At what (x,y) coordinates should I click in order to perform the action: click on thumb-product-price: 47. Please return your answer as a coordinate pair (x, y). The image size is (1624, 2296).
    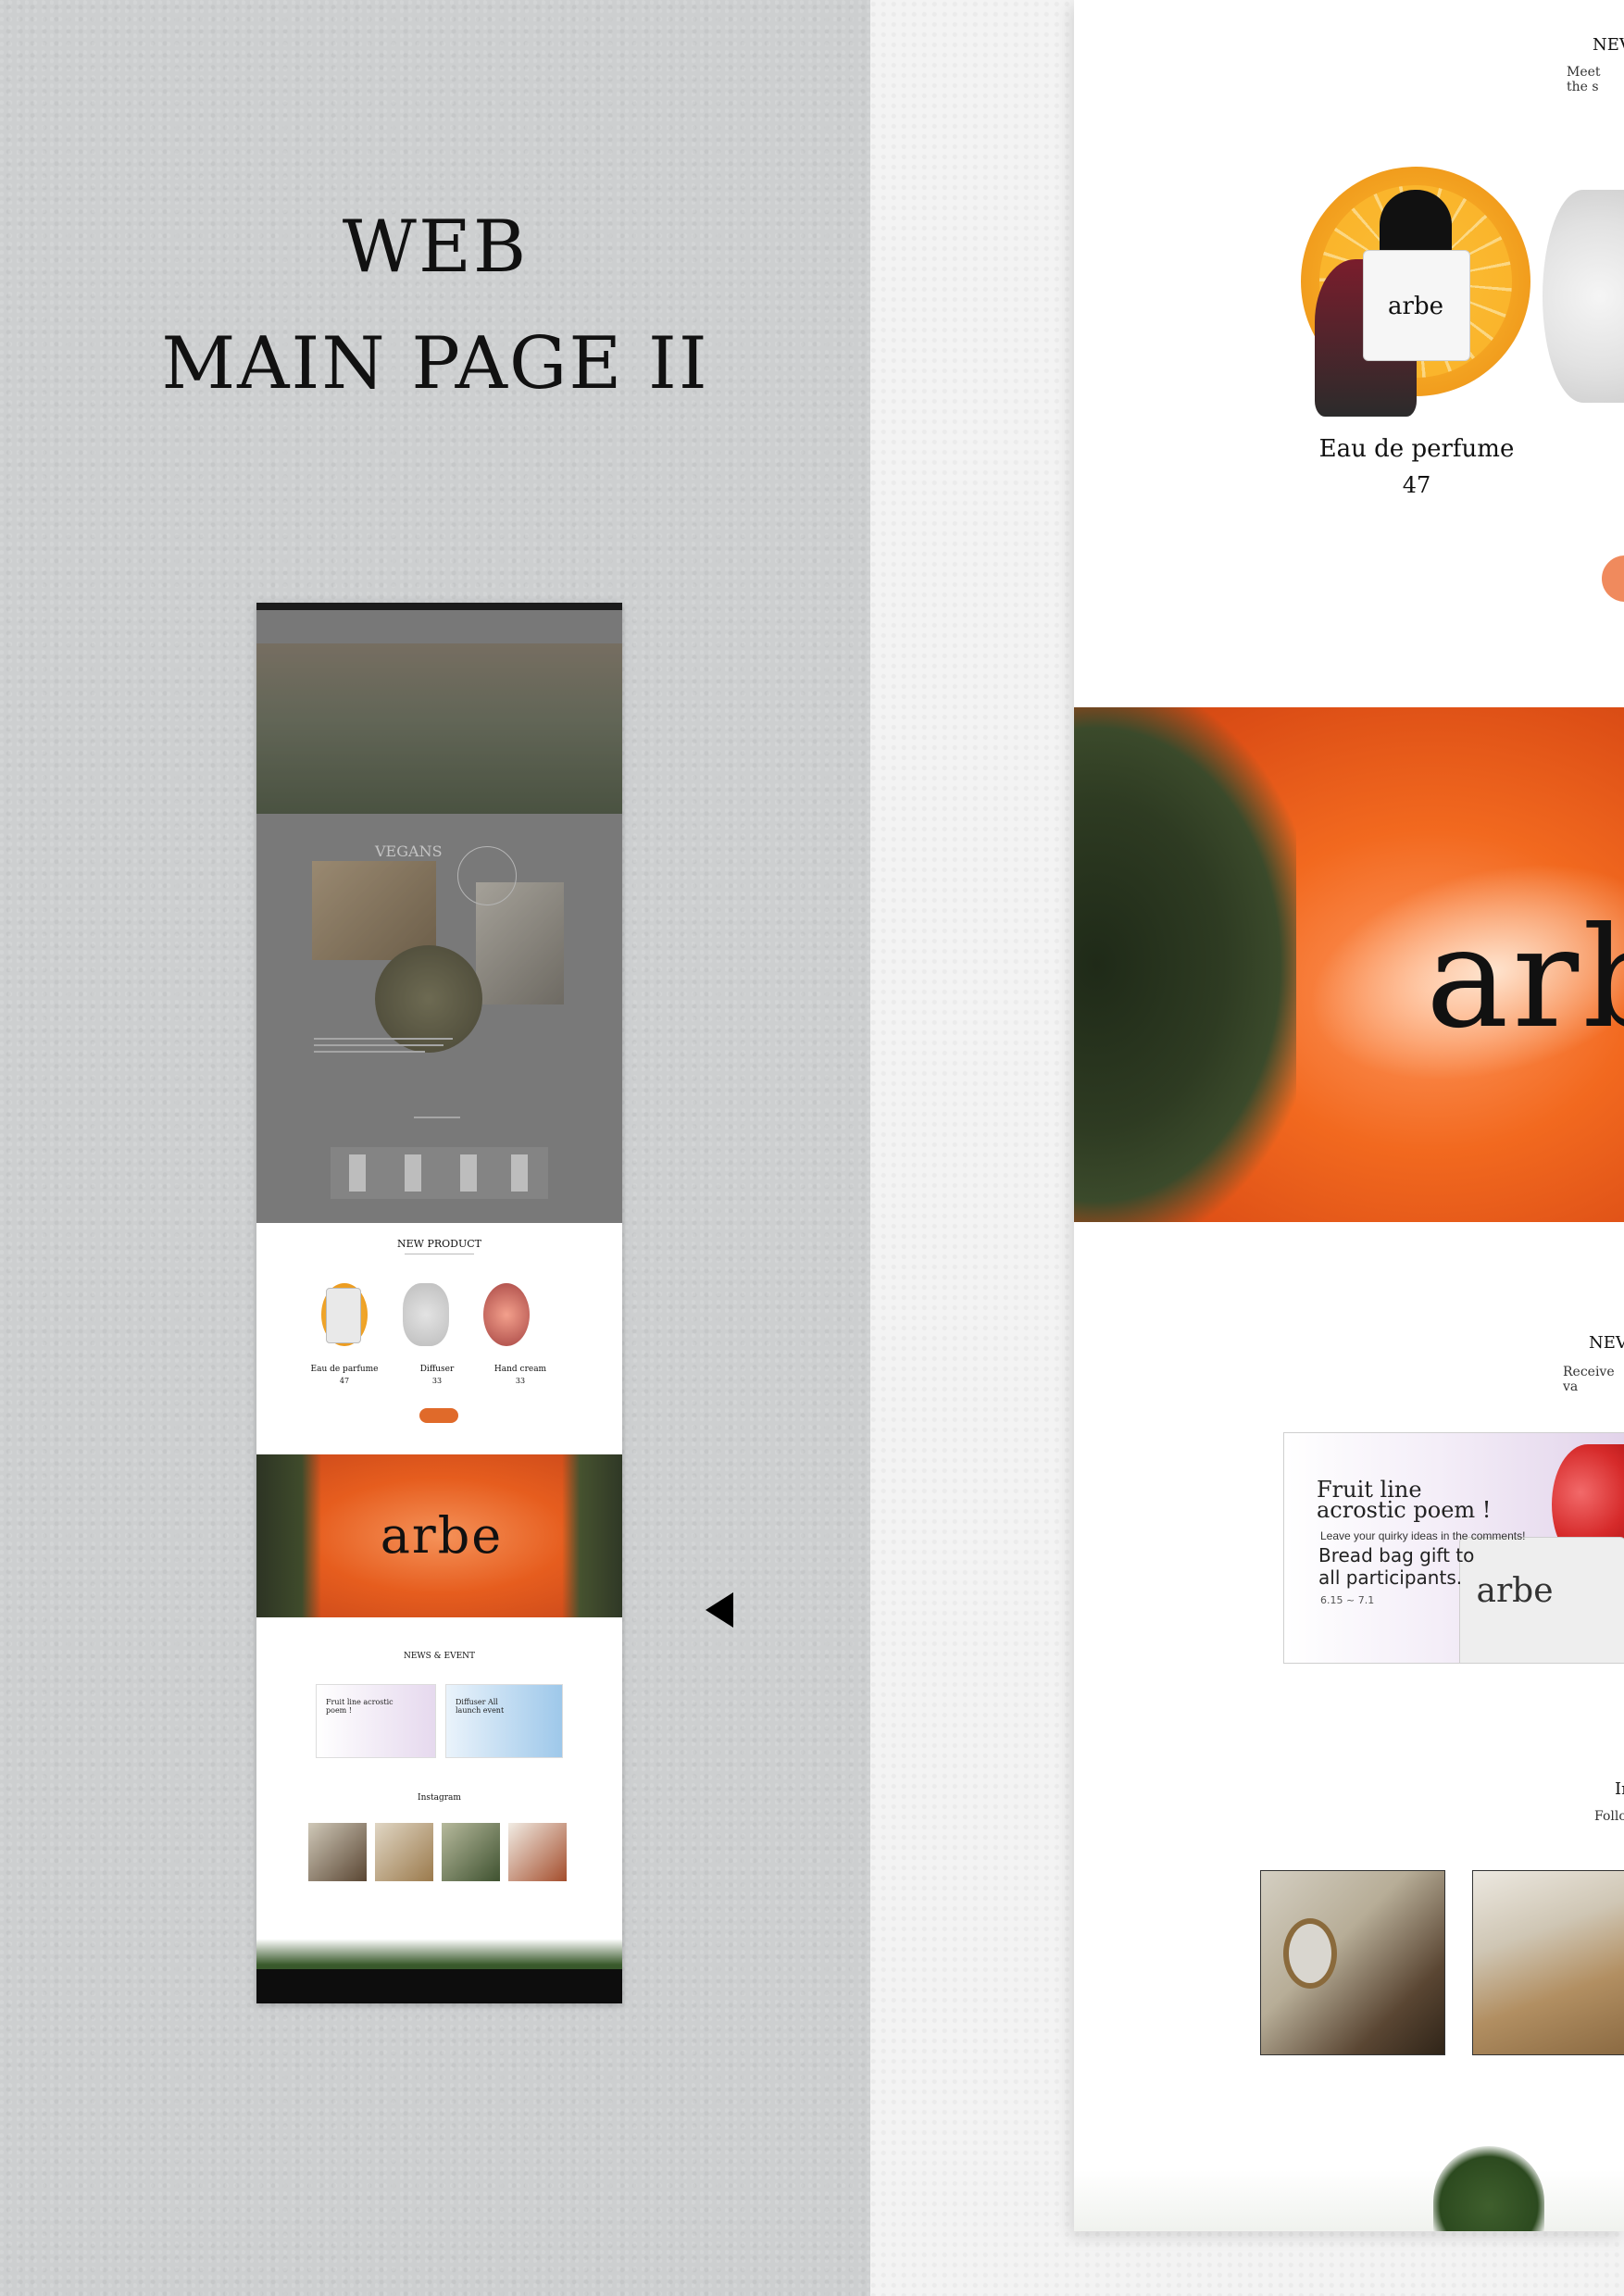
    Looking at the image, I should click on (344, 1381).